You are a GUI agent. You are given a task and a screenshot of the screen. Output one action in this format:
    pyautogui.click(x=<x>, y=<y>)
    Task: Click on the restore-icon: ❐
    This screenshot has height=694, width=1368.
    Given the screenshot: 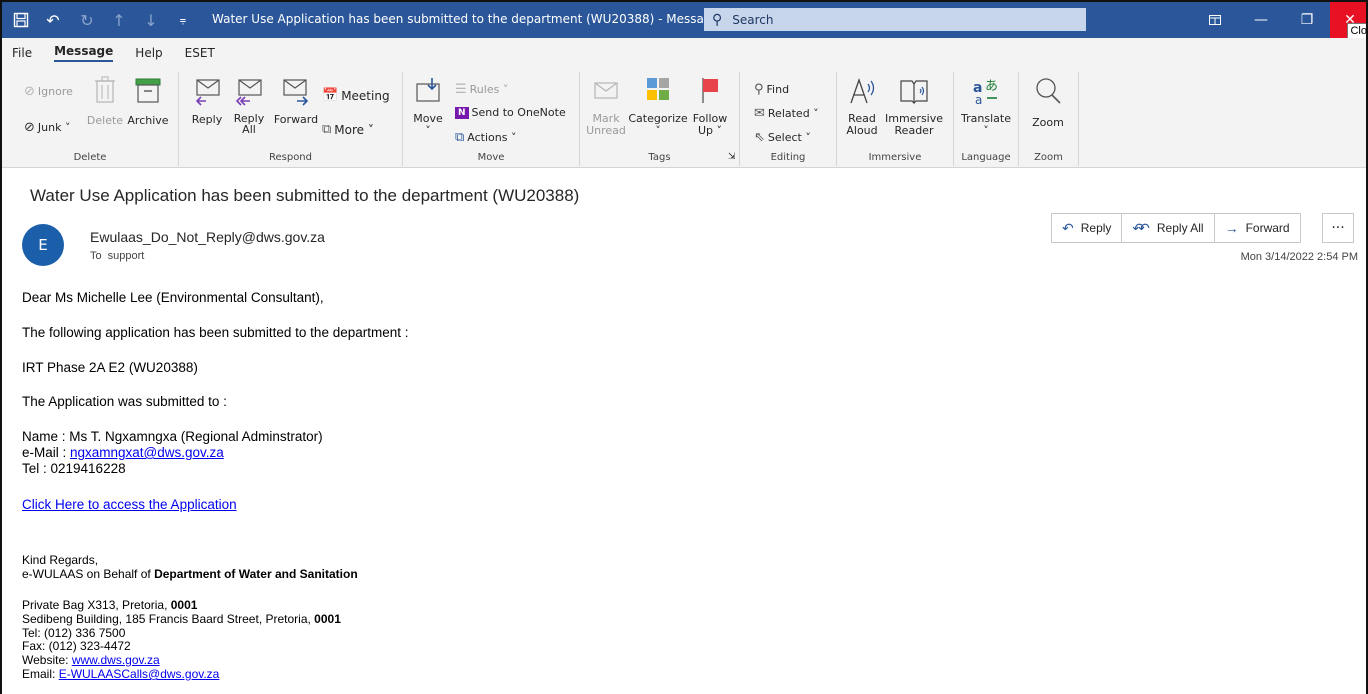 What is the action you would take?
    pyautogui.click(x=1307, y=20)
    